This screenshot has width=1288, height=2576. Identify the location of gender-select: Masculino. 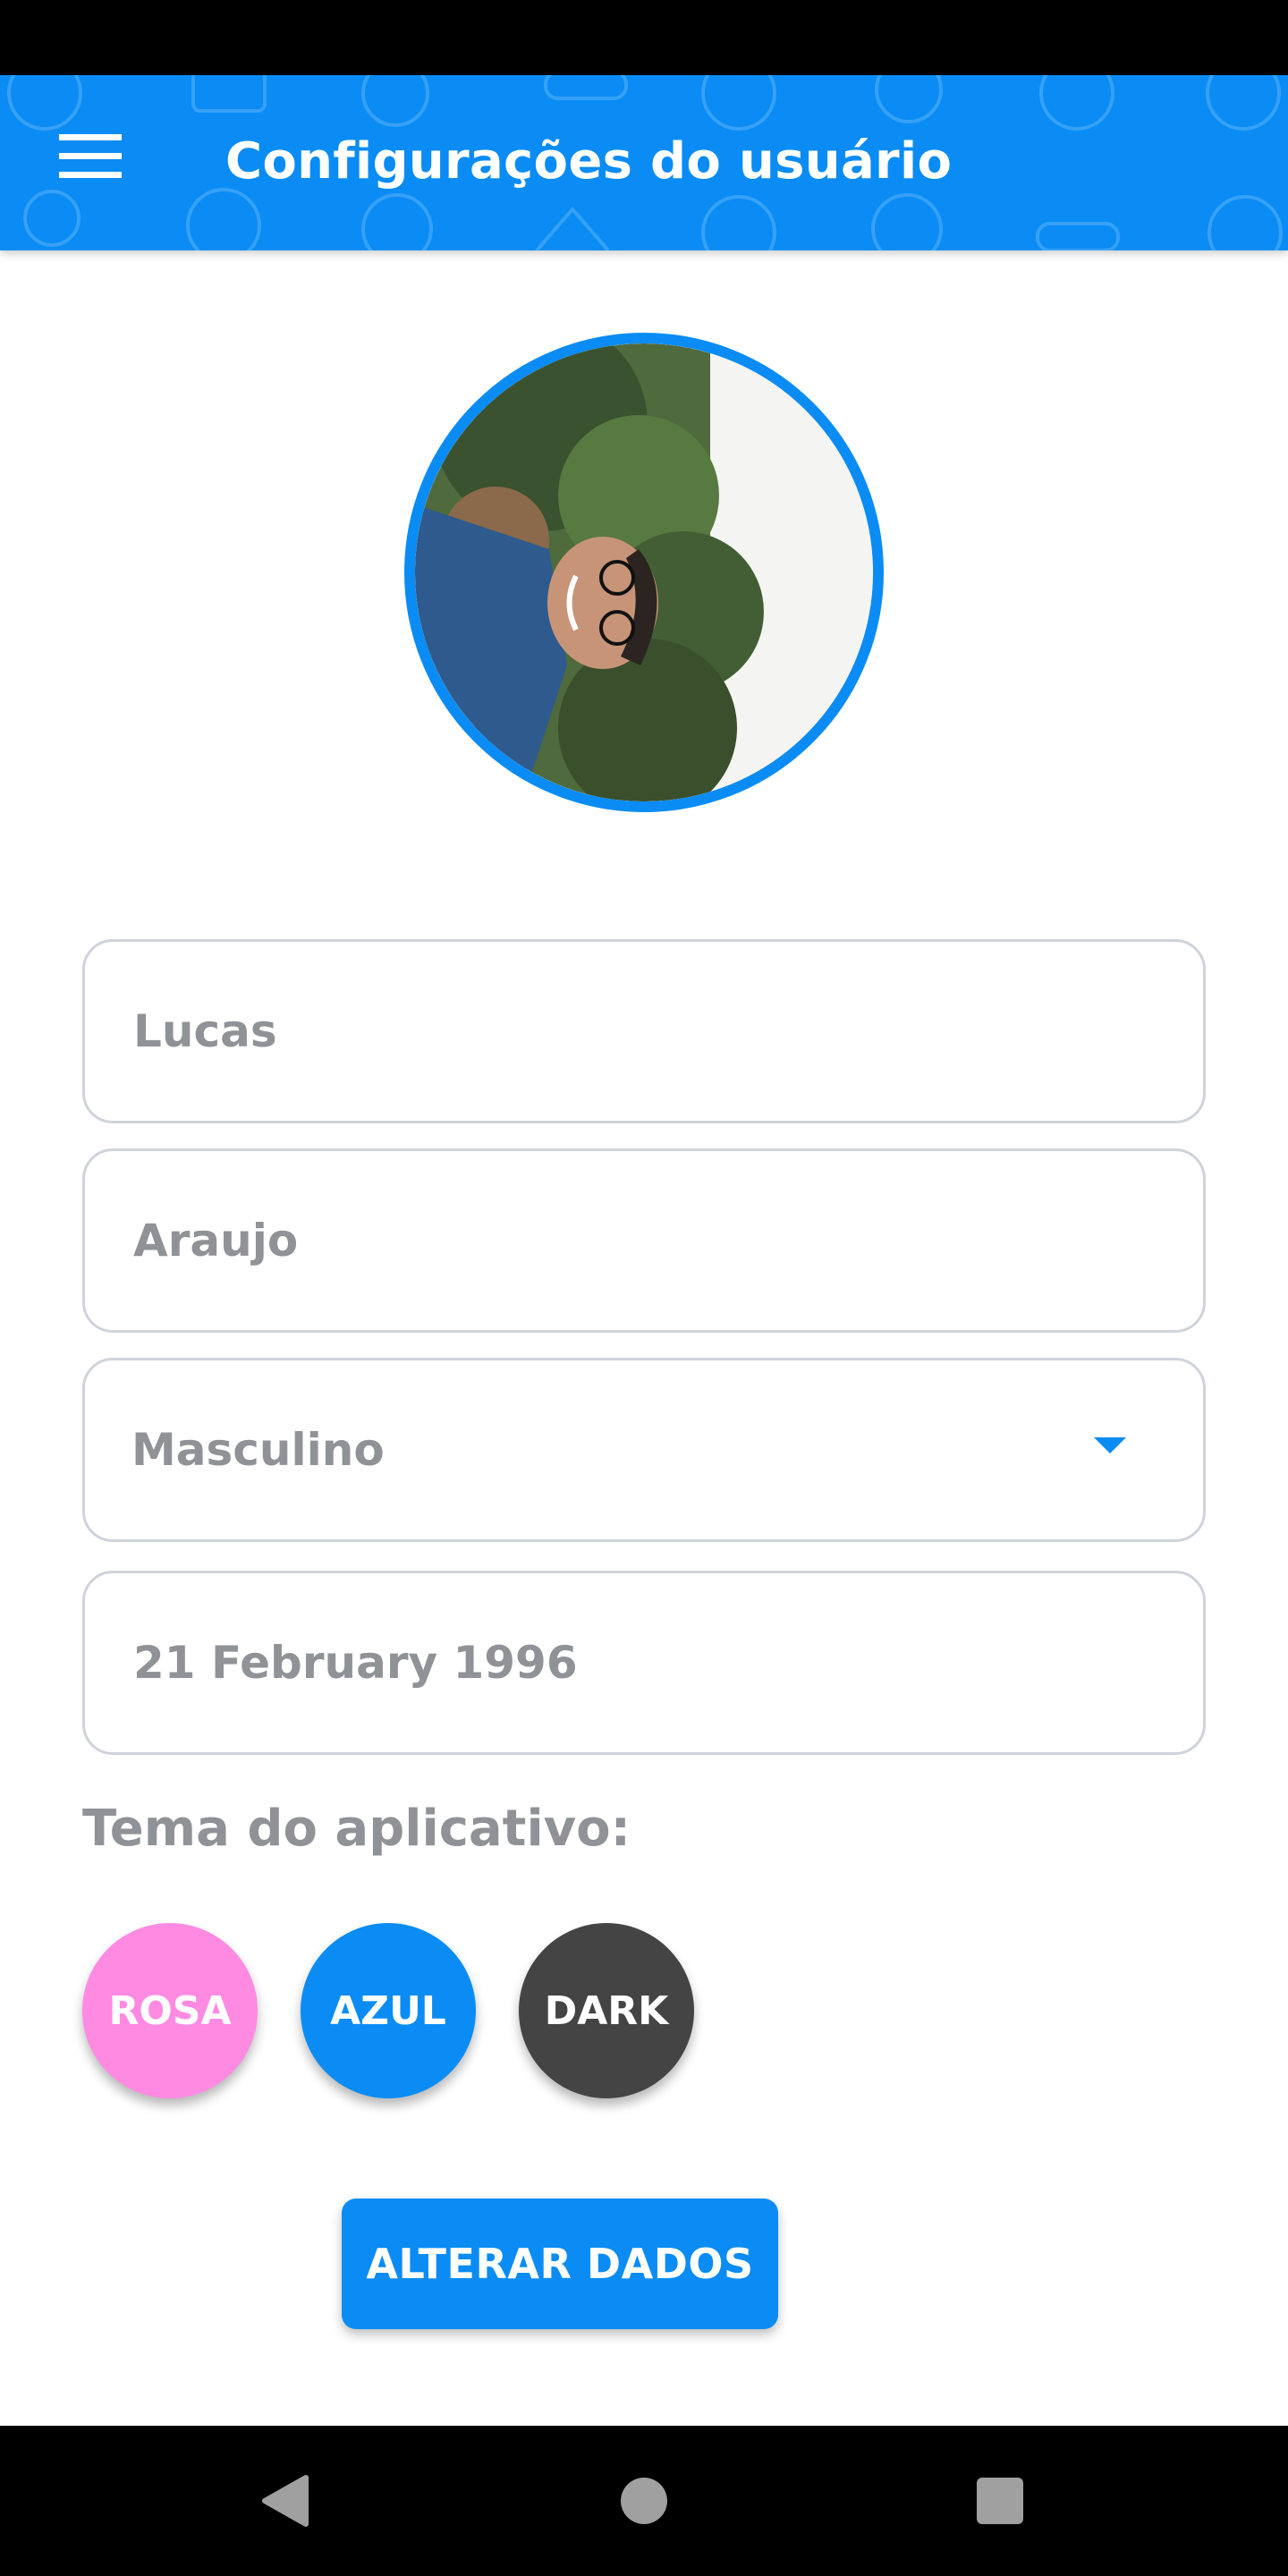
(644, 1450).